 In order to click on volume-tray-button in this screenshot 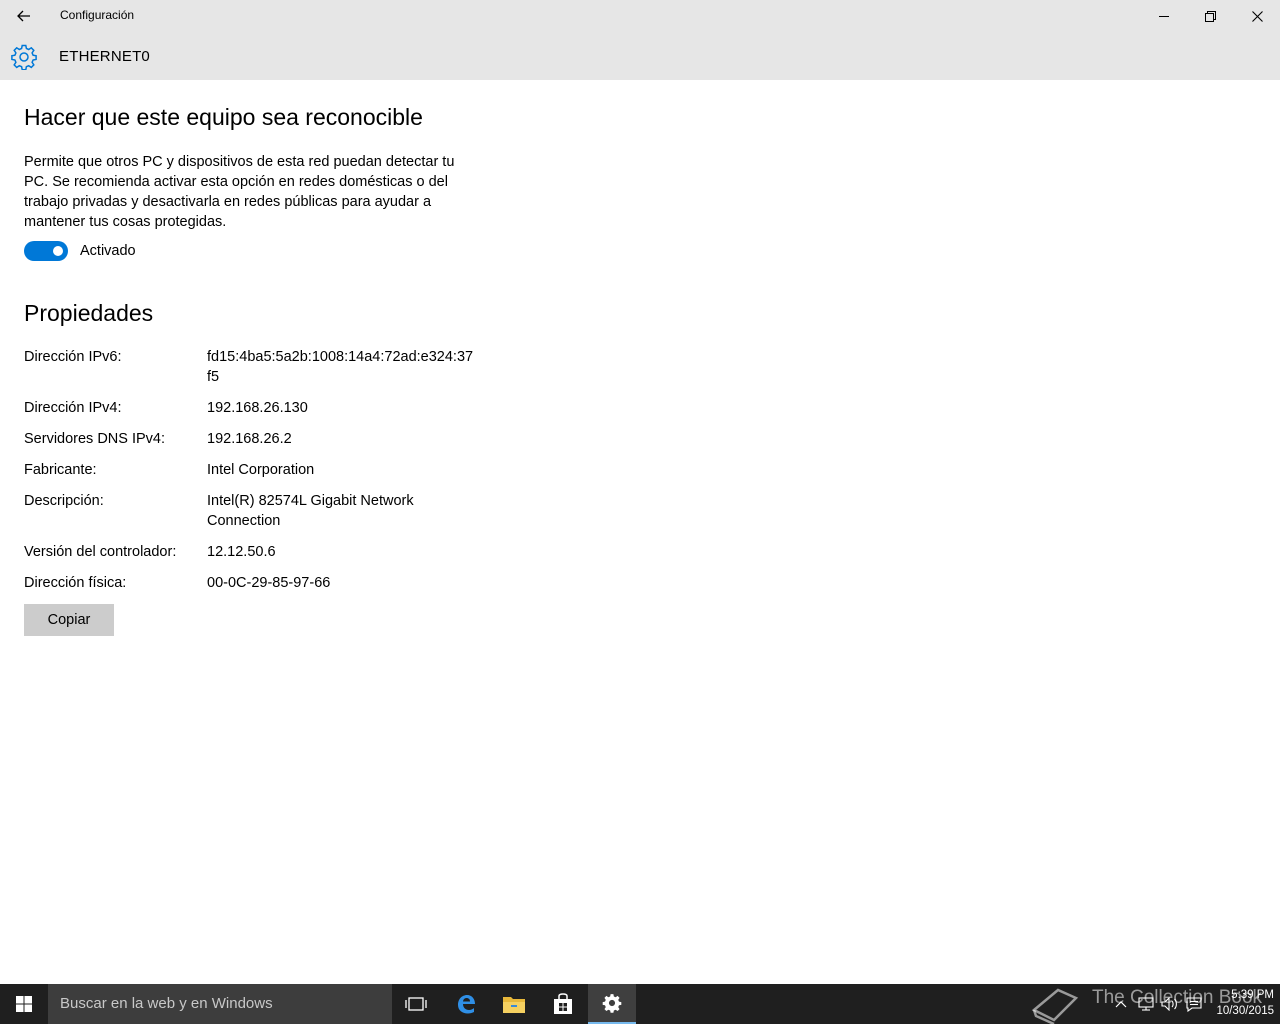, I will do `click(1170, 1004)`.